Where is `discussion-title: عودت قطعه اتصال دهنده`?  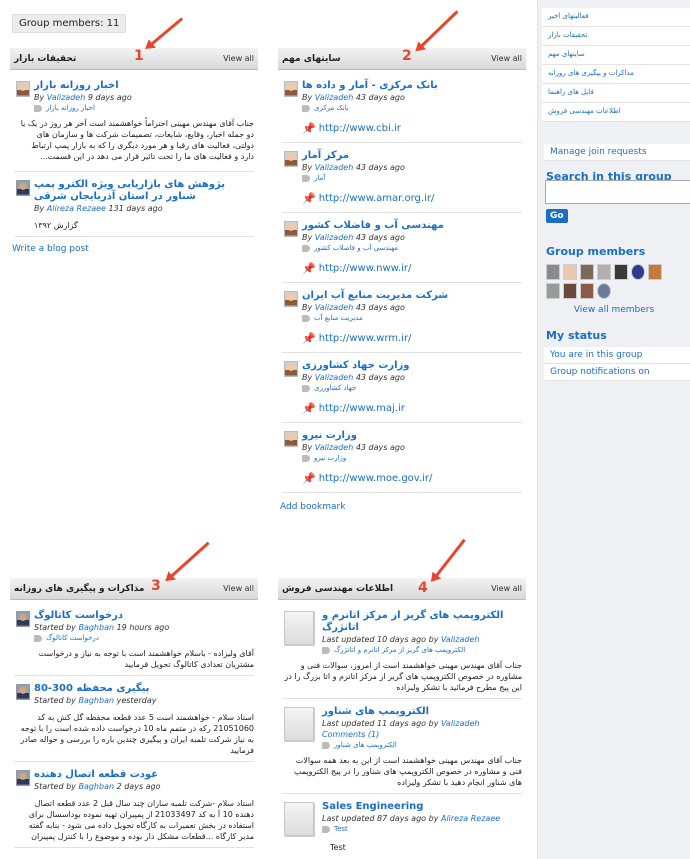 discussion-title: عودت قطعه اتصال دهنده is located at coordinates (144, 775).